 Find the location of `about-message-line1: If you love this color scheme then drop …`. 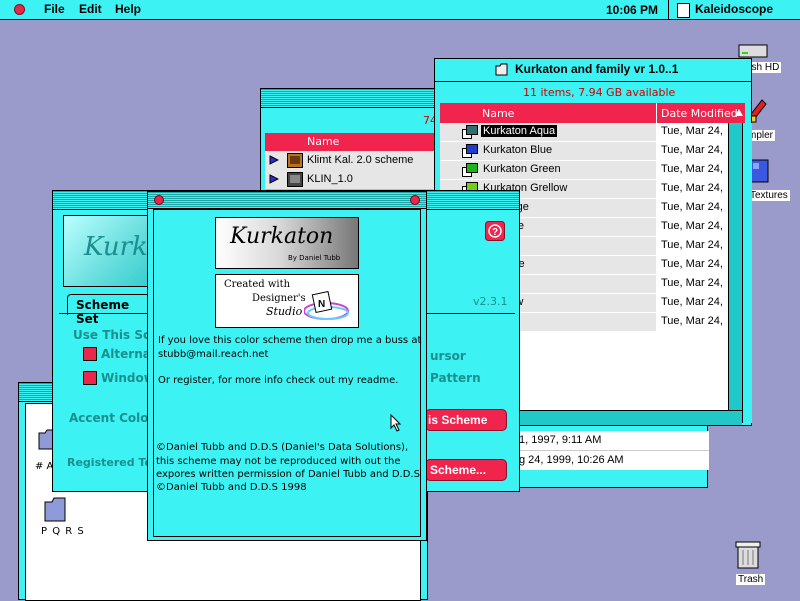

about-message-line1: If you love this color scheme then drop … is located at coordinates (290, 340).